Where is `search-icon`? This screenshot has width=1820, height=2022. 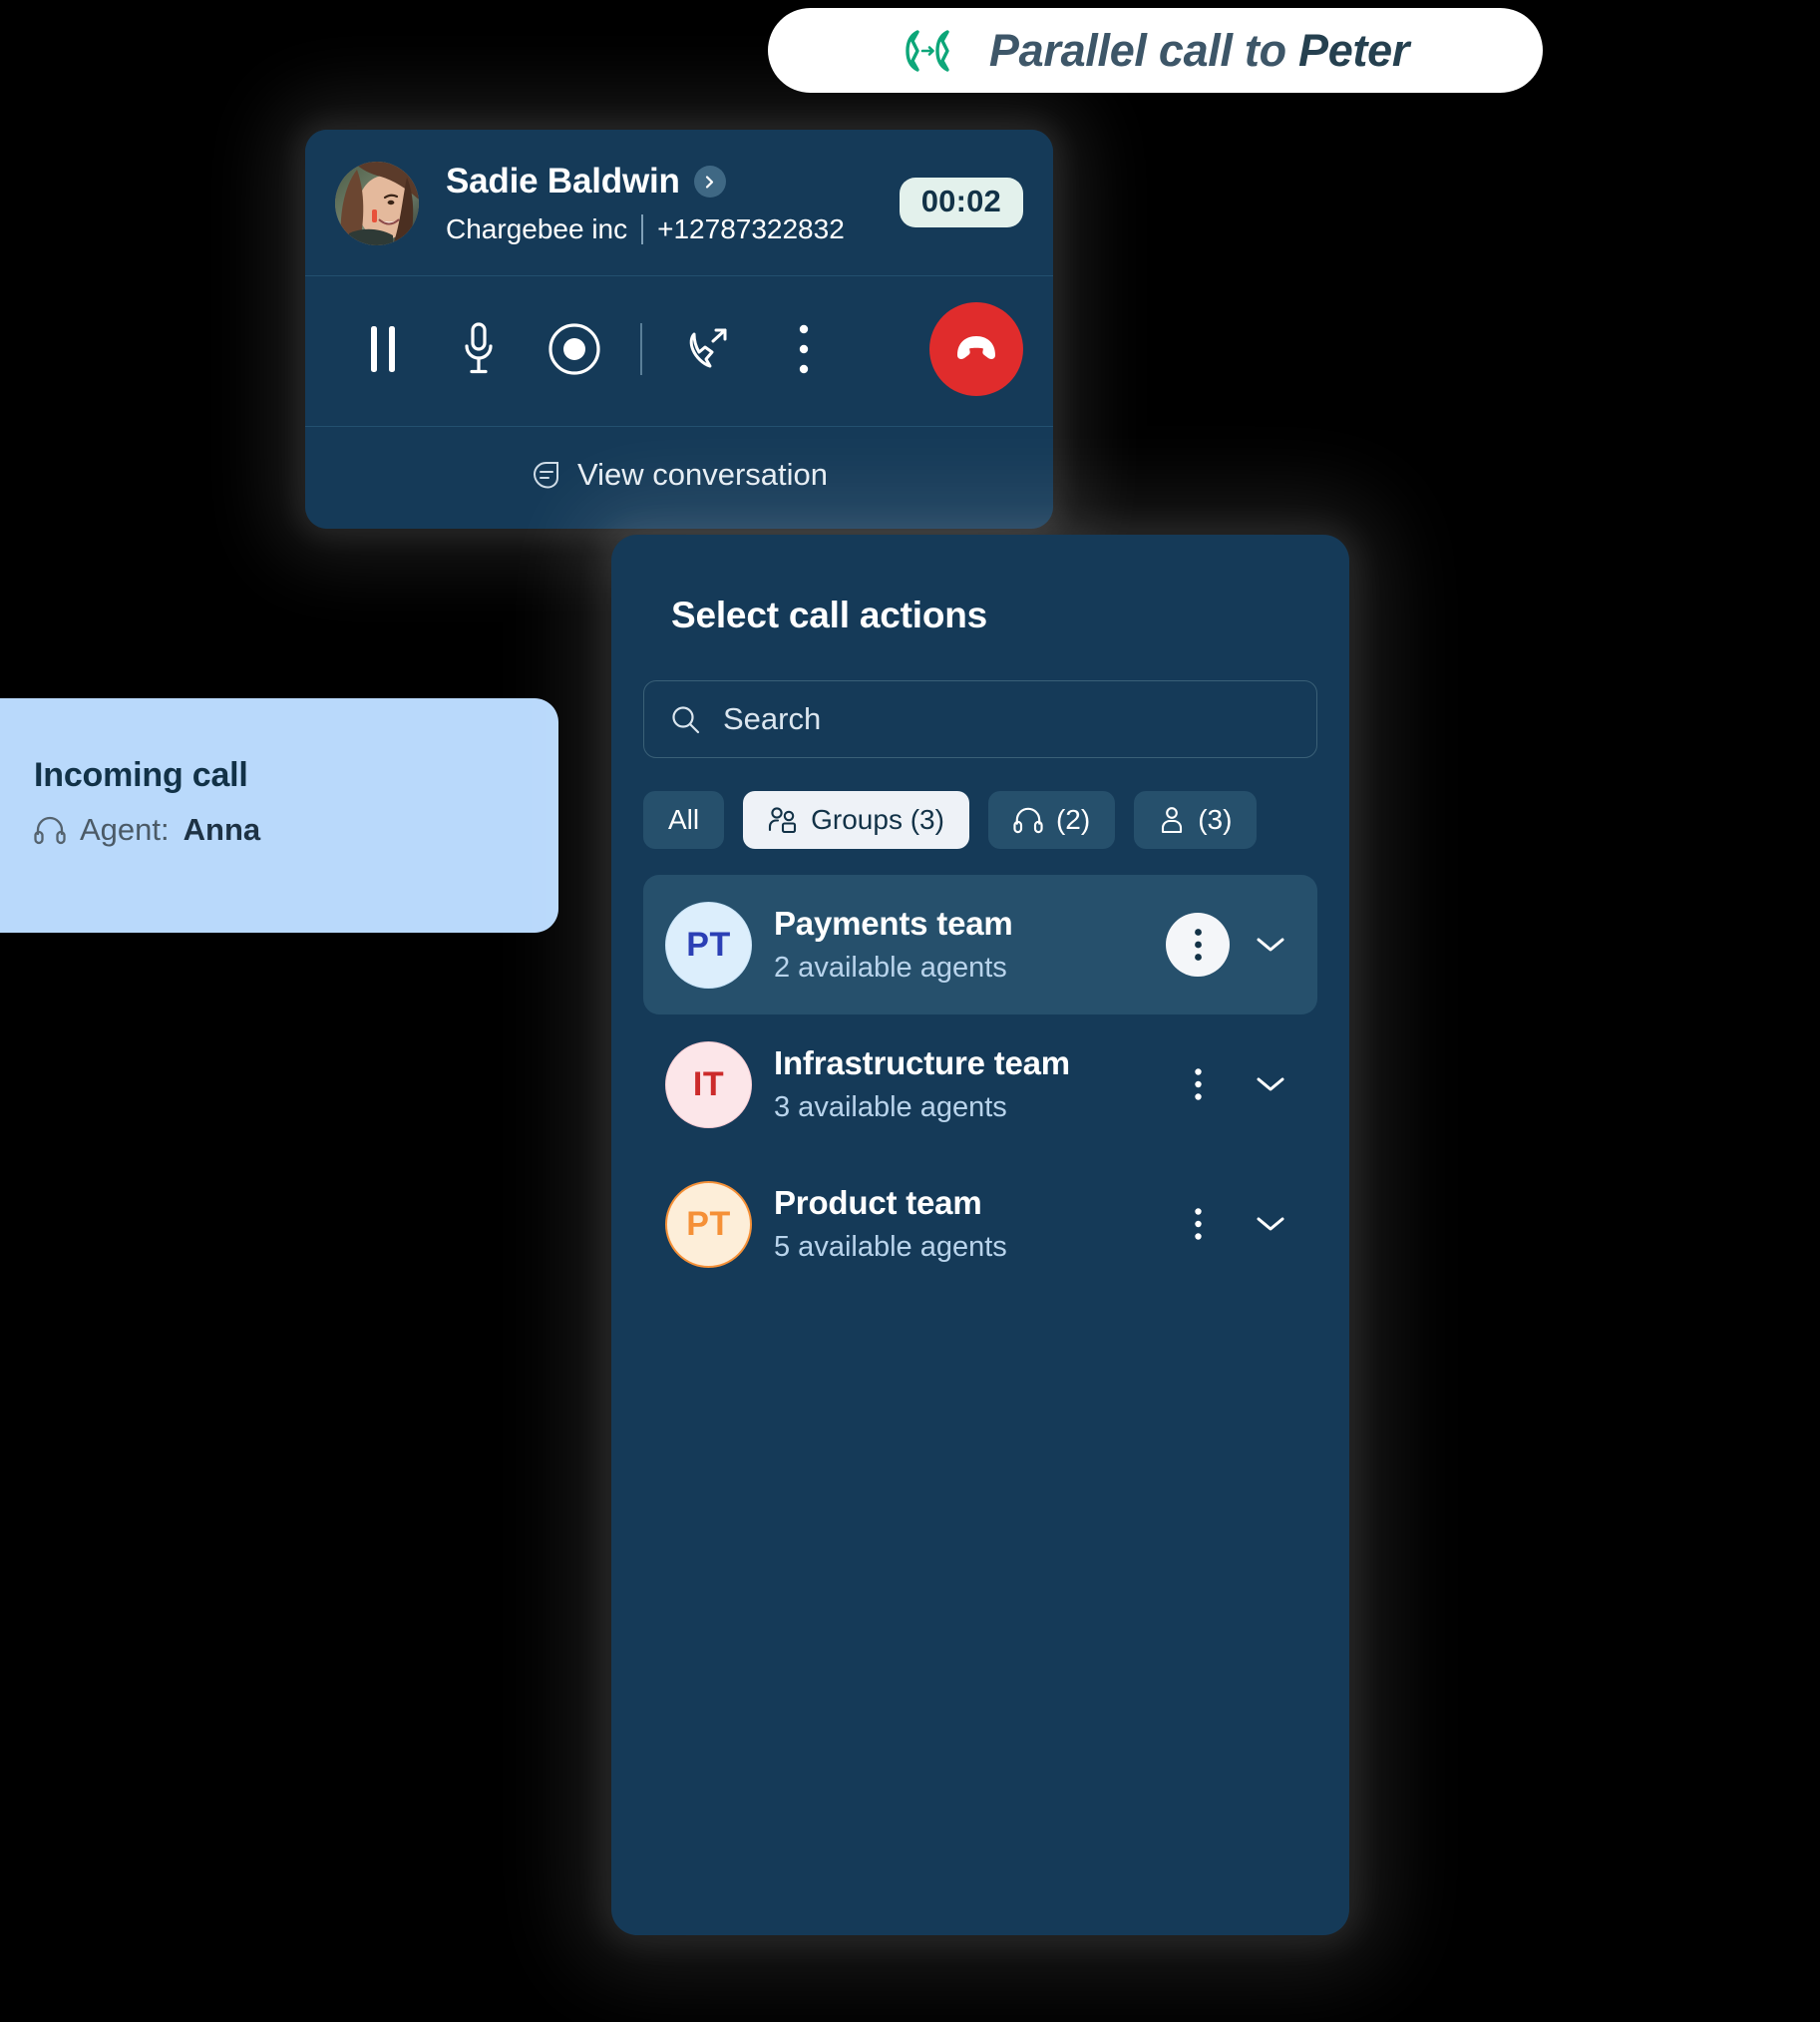 search-icon is located at coordinates (686, 719).